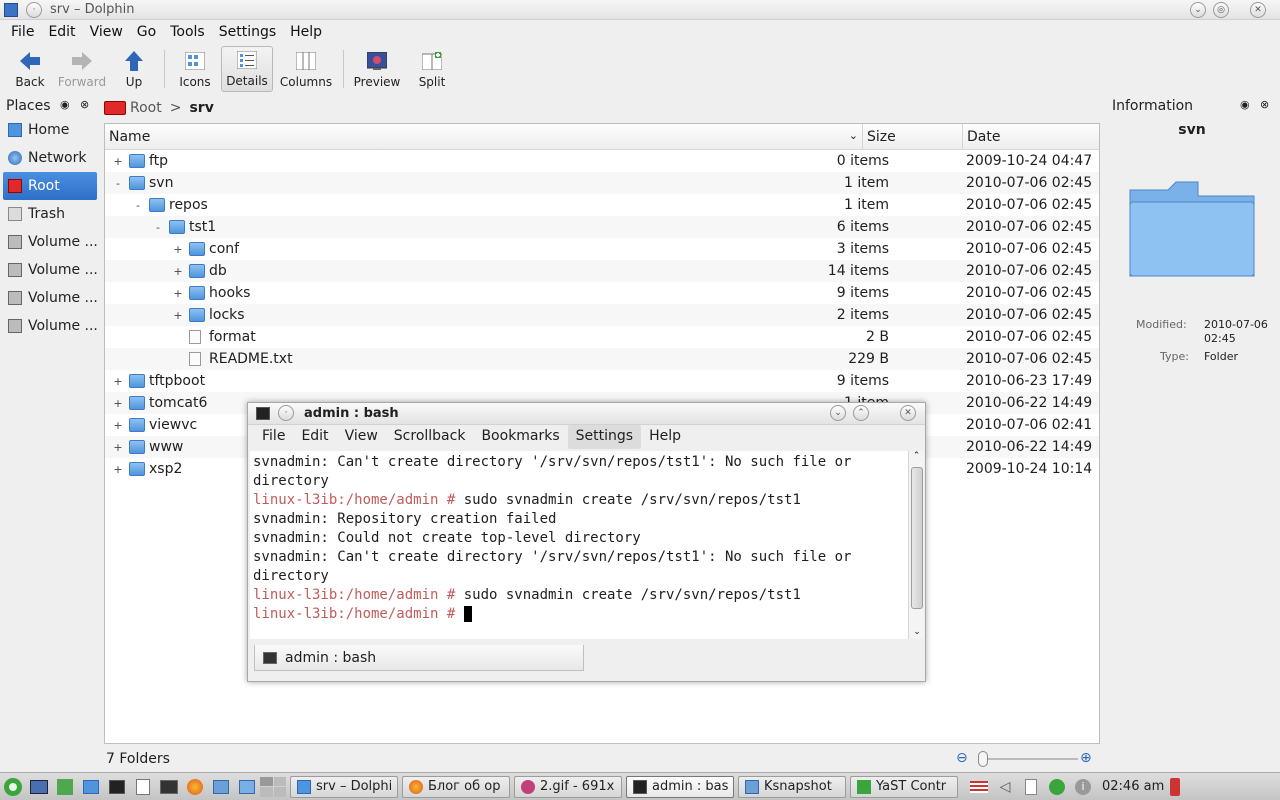 The width and height of the screenshot is (1280, 800). Describe the element at coordinates (61, 33) in the screenshot. I see `menu-edit: Edit` at that location.